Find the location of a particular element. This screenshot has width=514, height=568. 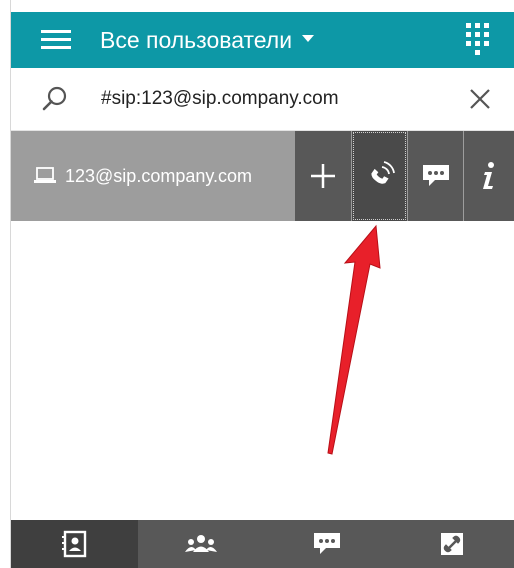

close-icon is located at coordinates (480, 99).